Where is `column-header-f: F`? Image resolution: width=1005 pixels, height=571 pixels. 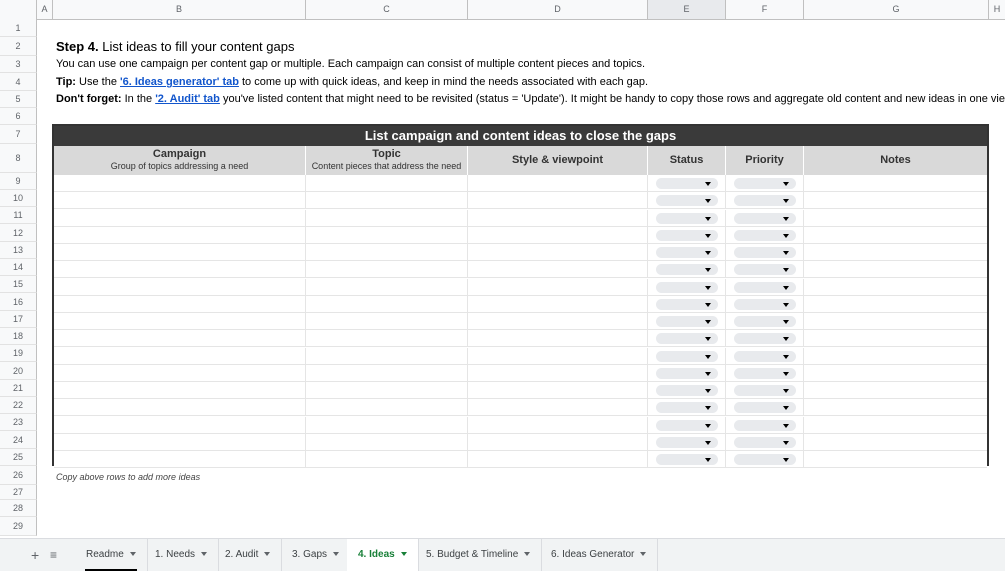 column-header-f: F is located at coordinates (765, 9).